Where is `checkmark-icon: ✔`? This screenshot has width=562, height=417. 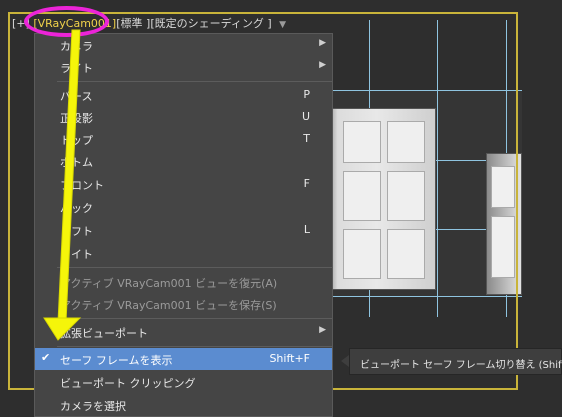
checkmark-icon: ✔ is located at coordinates (46, 357).